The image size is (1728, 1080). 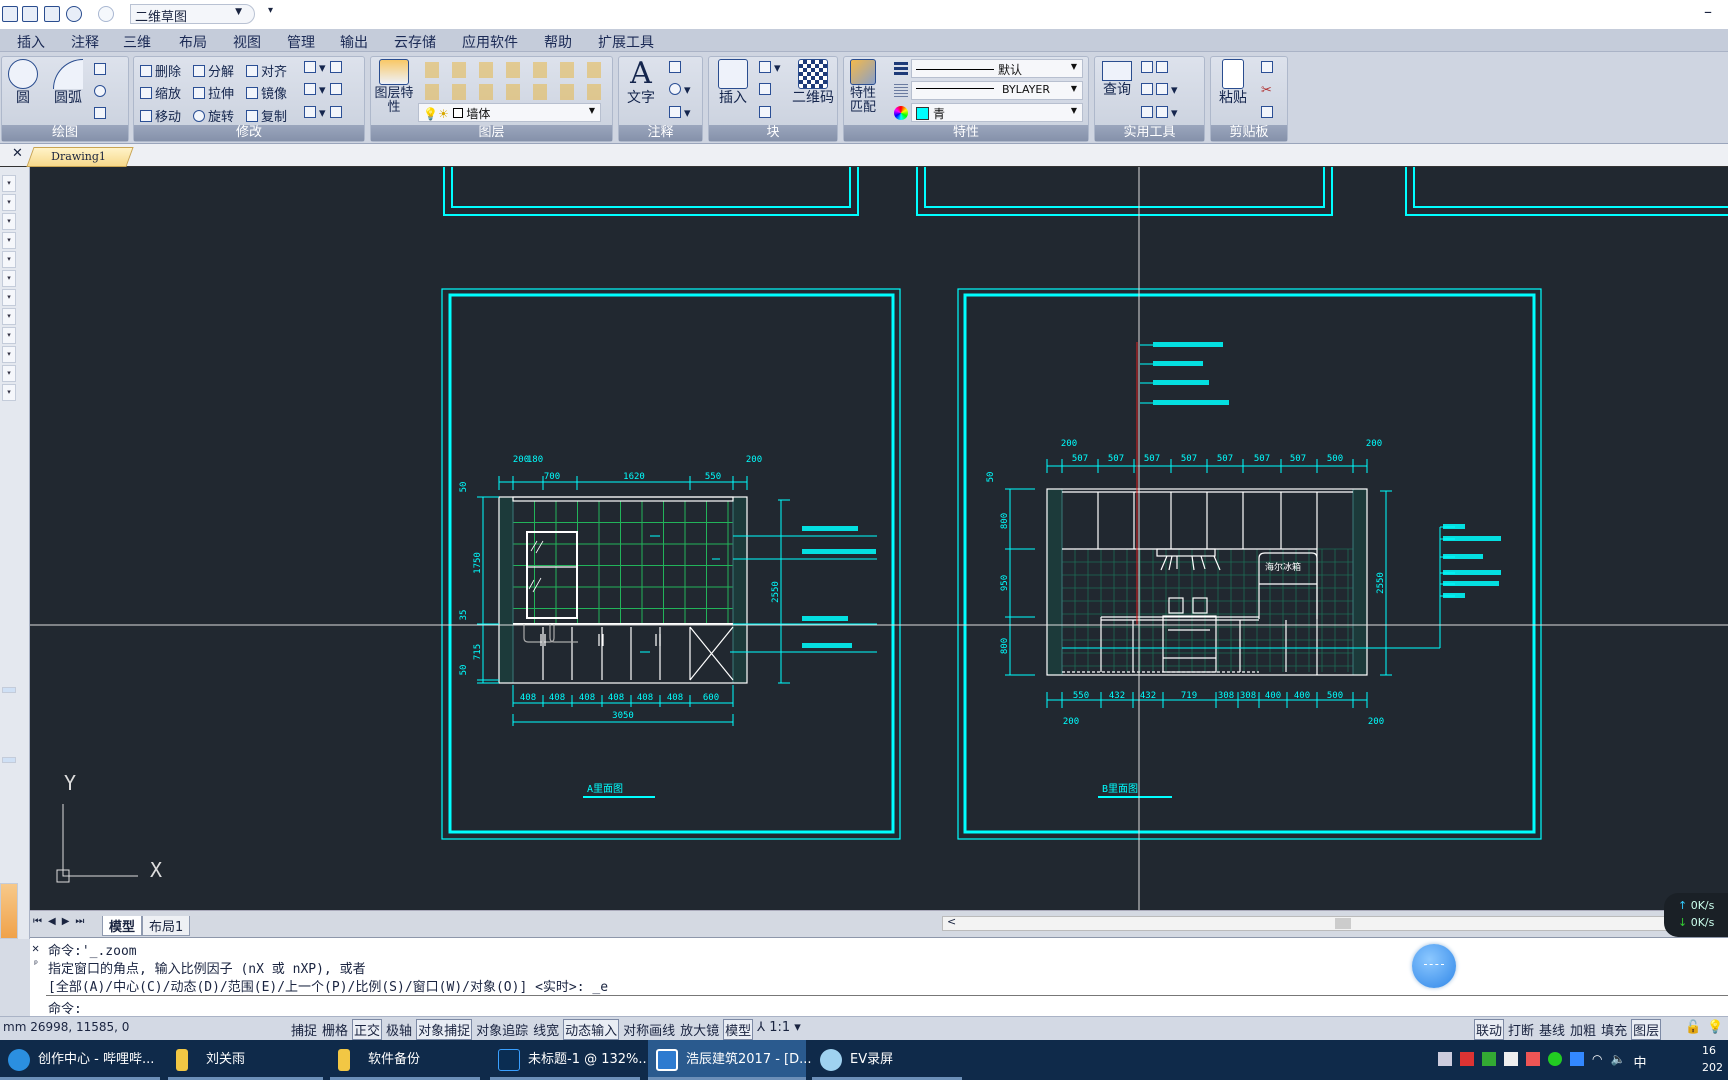 What do you see at coordinates (558, 42) in the screenshot?
I see `menu-help: 帮助` at bounding box center [558, 42].